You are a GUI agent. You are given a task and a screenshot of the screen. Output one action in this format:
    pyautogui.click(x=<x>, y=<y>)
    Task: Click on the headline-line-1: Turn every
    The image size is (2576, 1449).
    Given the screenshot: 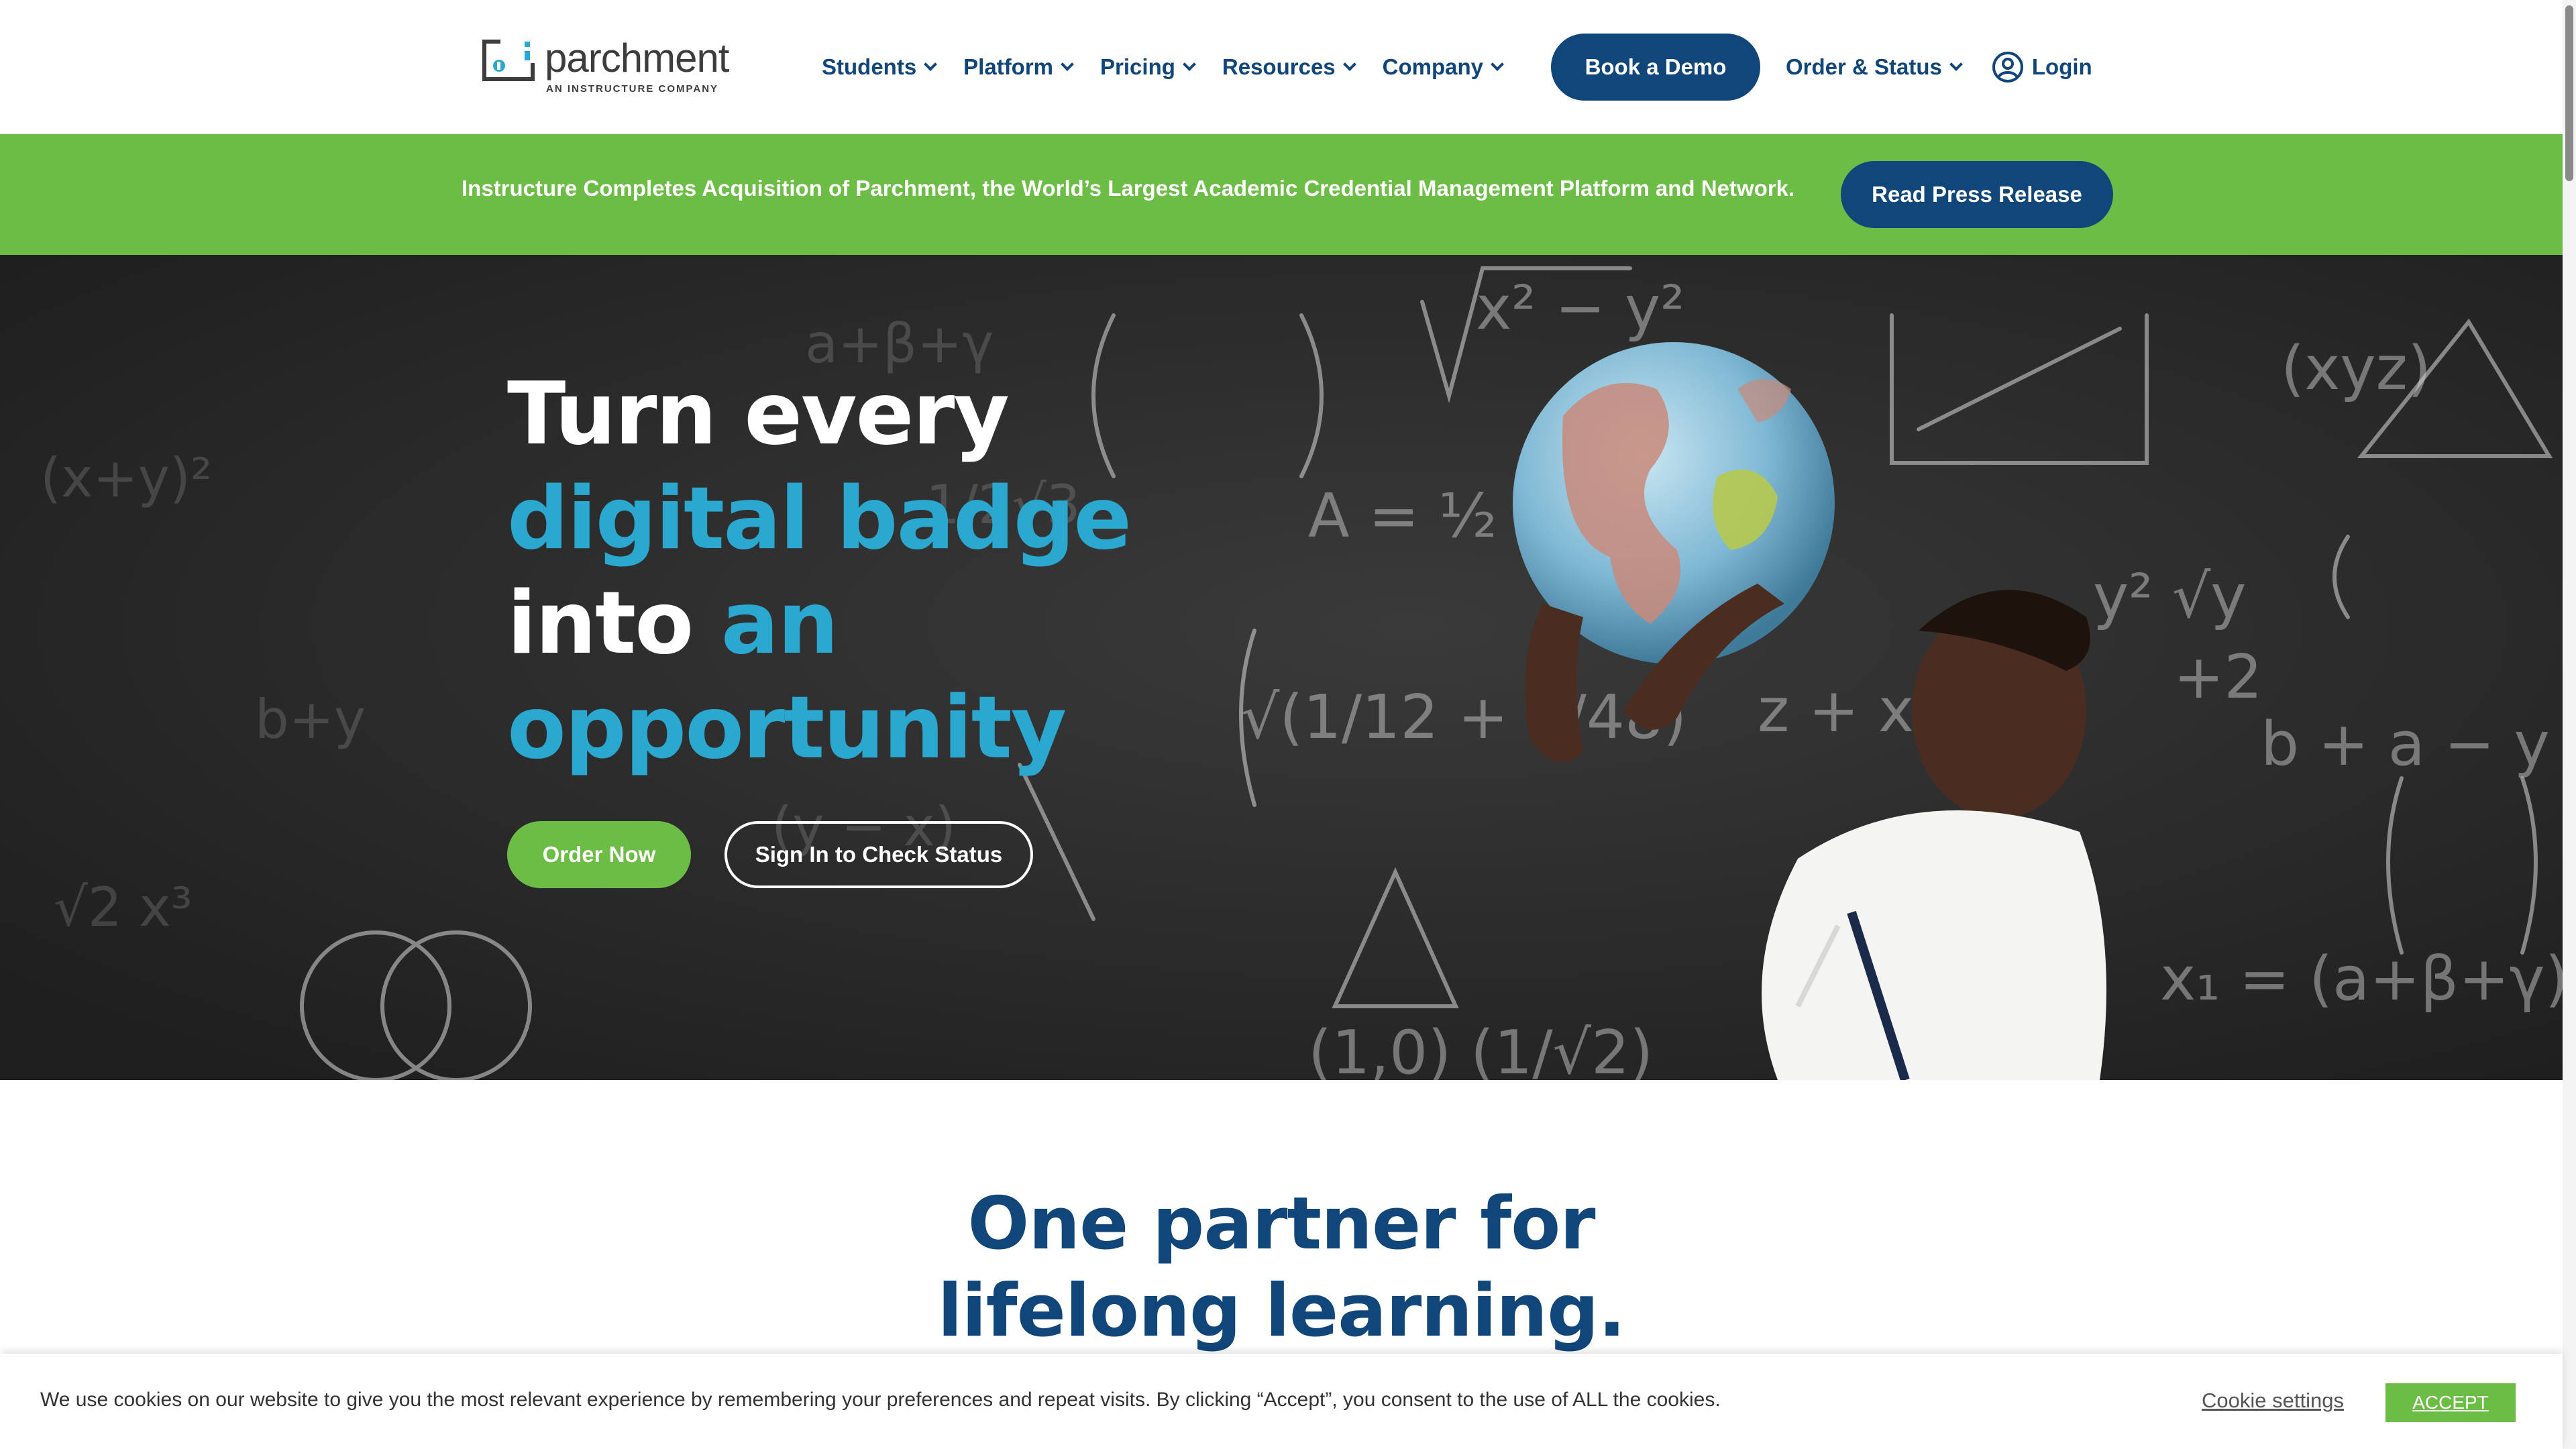 What is the action you would take?
    pyautogui.click(x=758, y=414)
    